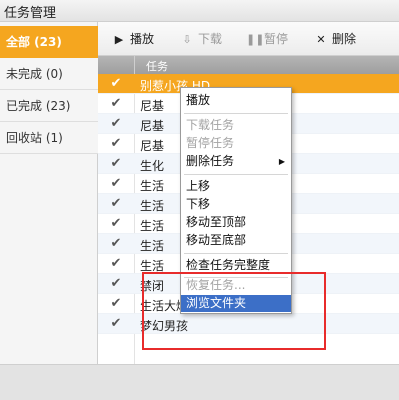 The height and width of the screenshot is (400, 399). Describe the element at coordinates (210, 39) in the screenshot. I see `download-label: 下载` at that location.